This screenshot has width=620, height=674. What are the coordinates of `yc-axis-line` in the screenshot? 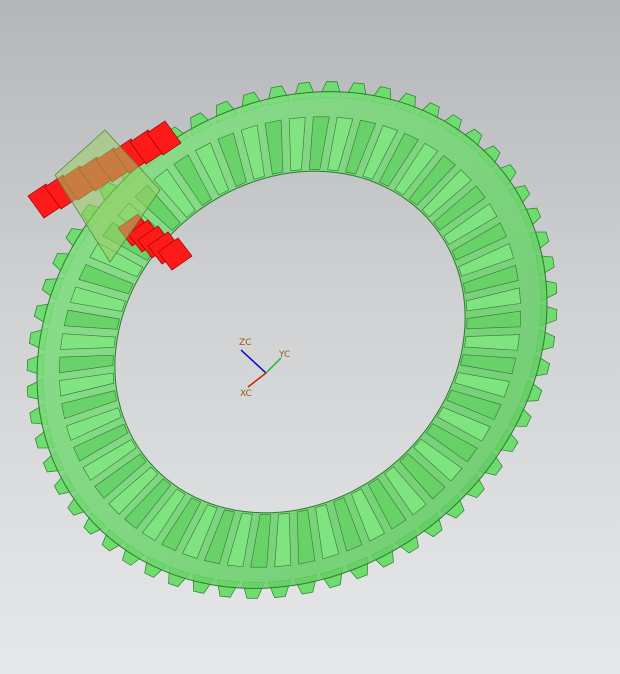 It's located at (273, 365).